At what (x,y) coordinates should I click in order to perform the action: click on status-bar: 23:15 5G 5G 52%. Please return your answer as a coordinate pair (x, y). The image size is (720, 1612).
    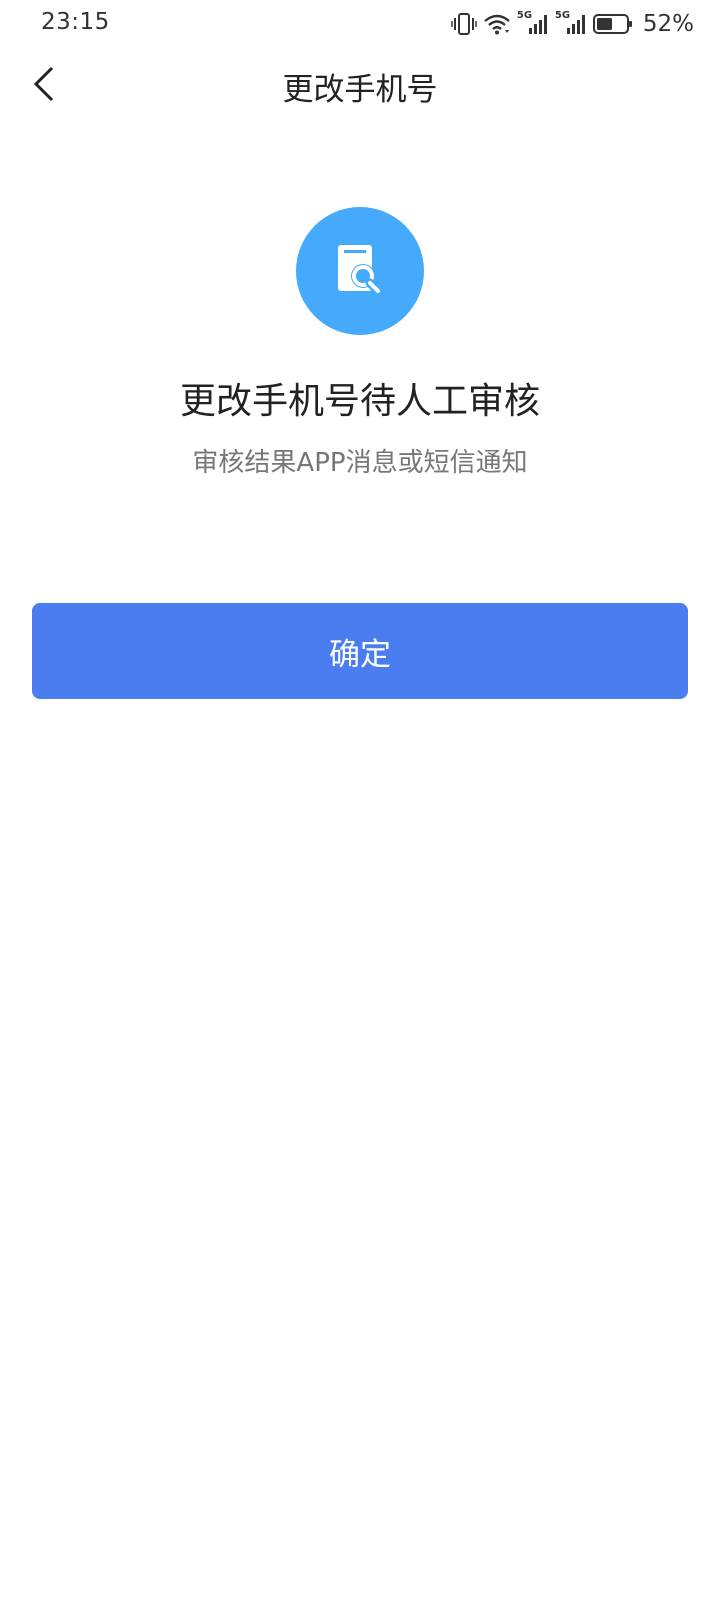
    Looking at the image, I should click on (360, 24).